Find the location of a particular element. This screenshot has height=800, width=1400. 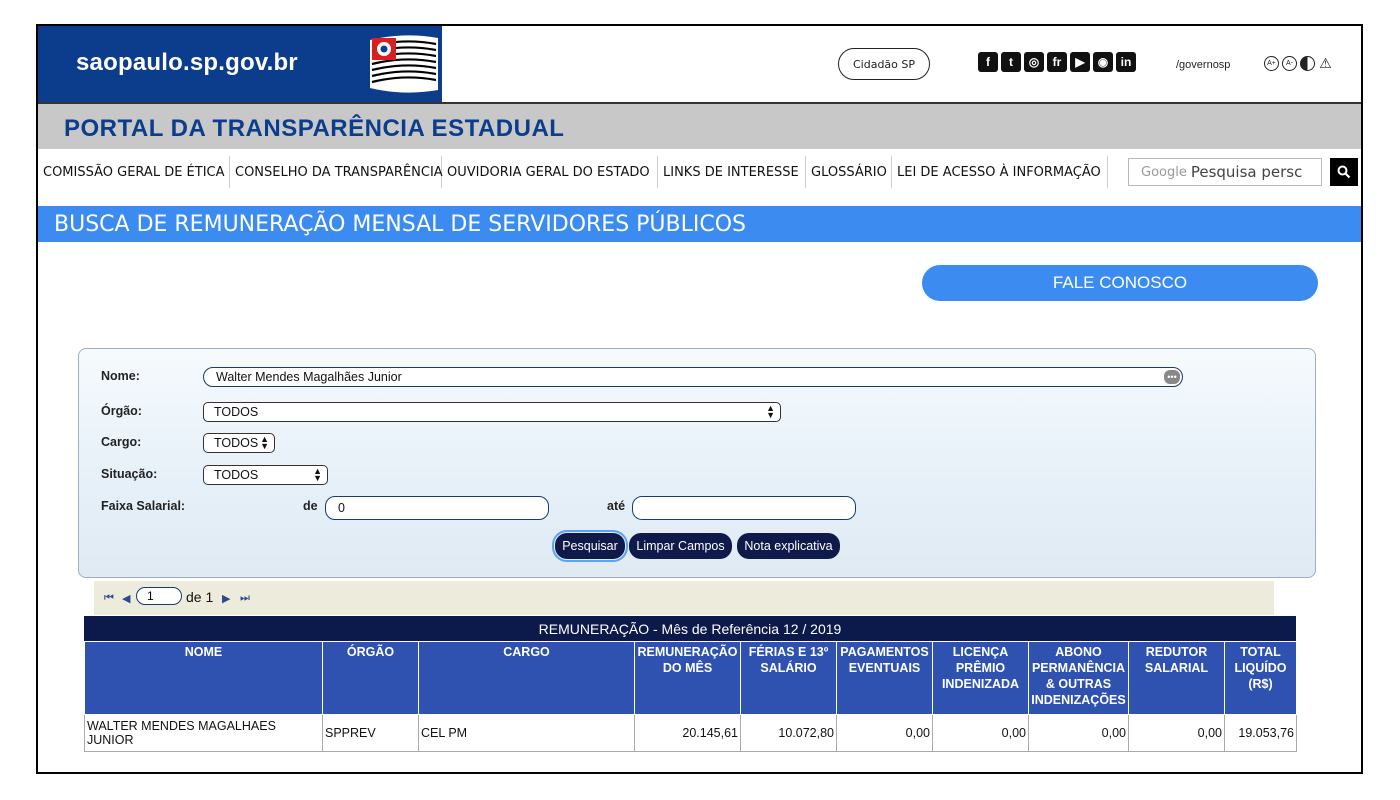

portal-banner: PORTAL DA TRANSPARÊNCIA ESTADUAL is located at coordinates (699, 126).